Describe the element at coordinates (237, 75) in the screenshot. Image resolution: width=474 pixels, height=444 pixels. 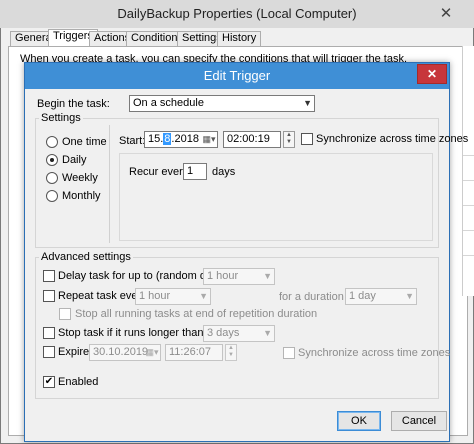
I see `dialog-title: Edit Trigger` at that location.